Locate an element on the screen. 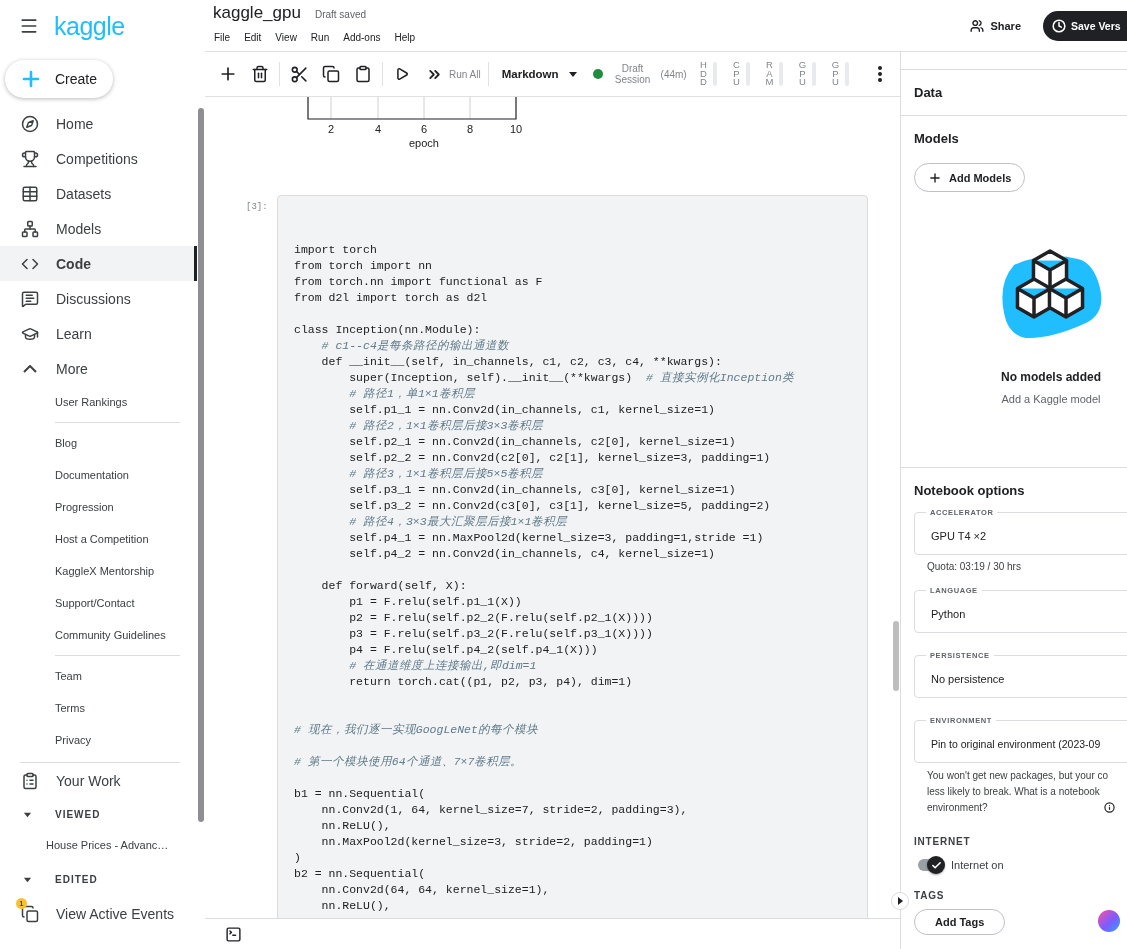 This screenshot has height=949, width=1127. collapse-handle is located at coordinates (900, 901).